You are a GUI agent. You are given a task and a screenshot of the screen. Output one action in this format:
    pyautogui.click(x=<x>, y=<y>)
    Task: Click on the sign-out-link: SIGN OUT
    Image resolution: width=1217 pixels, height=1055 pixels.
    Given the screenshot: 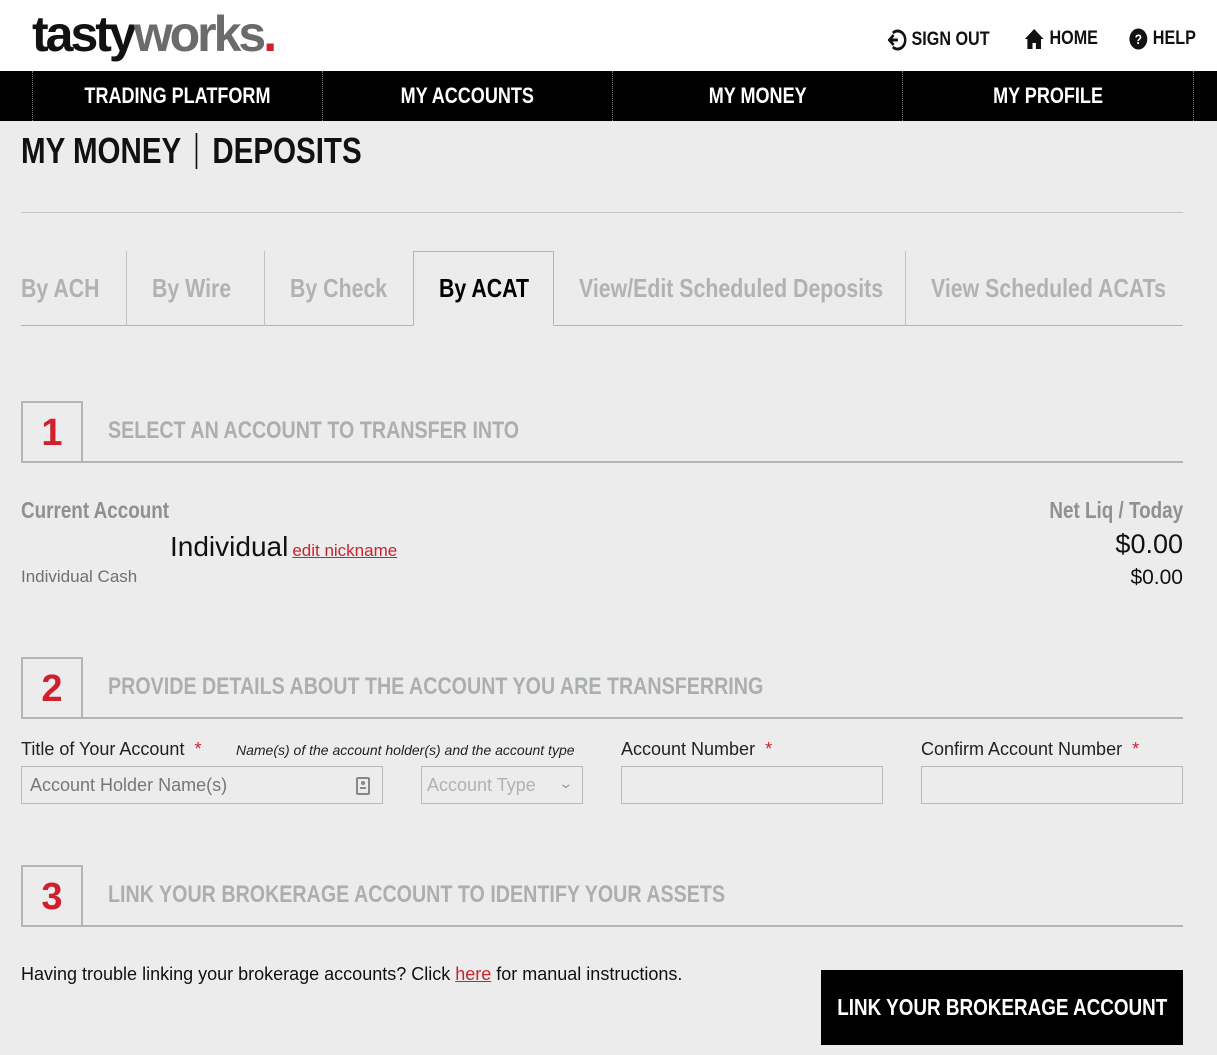 What is the action you would take?
    pyautogui.click(x=938, y=40)
    